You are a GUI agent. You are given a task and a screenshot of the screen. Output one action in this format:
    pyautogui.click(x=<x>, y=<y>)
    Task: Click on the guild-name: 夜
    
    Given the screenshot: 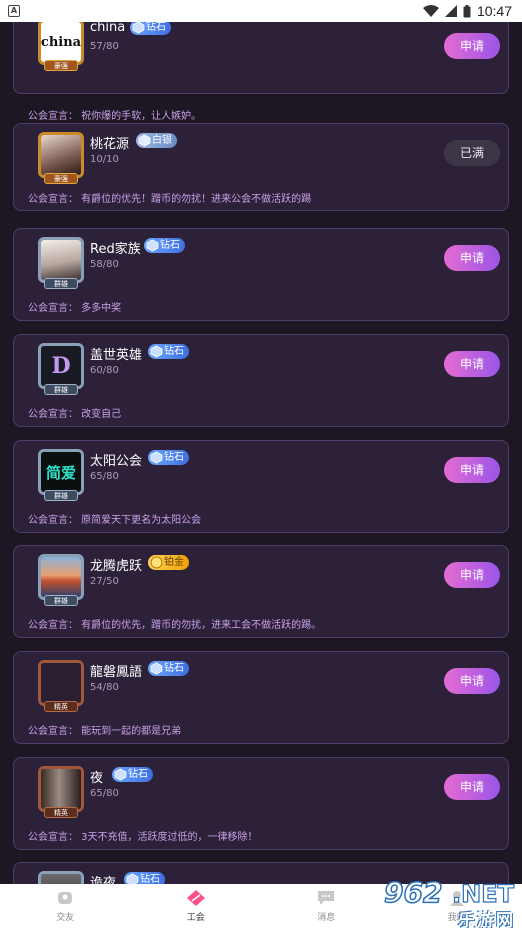 What is the action you would take?
    pyautogui.click(x=97, y=778)
    